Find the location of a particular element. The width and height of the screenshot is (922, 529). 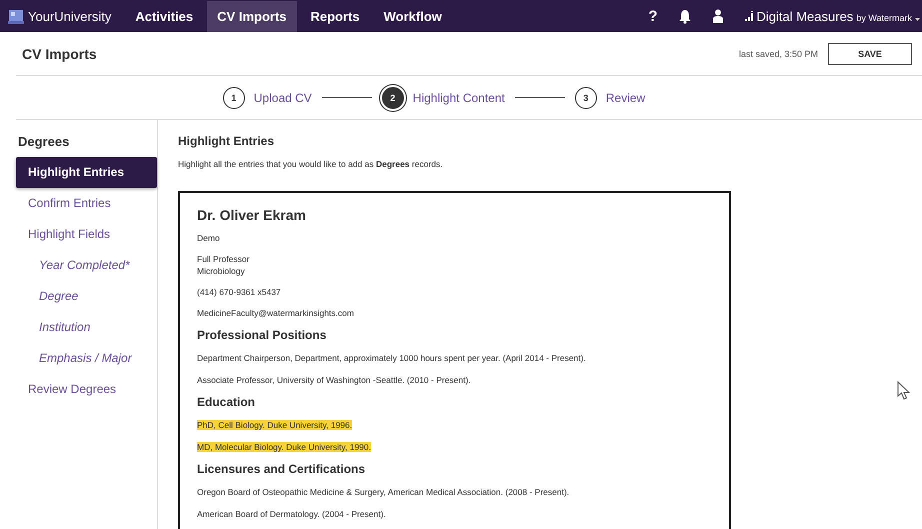

document-entry: Associate Professor, University of Washington -Seattle. (2010 - Present). is located at coordinates (334, 380).